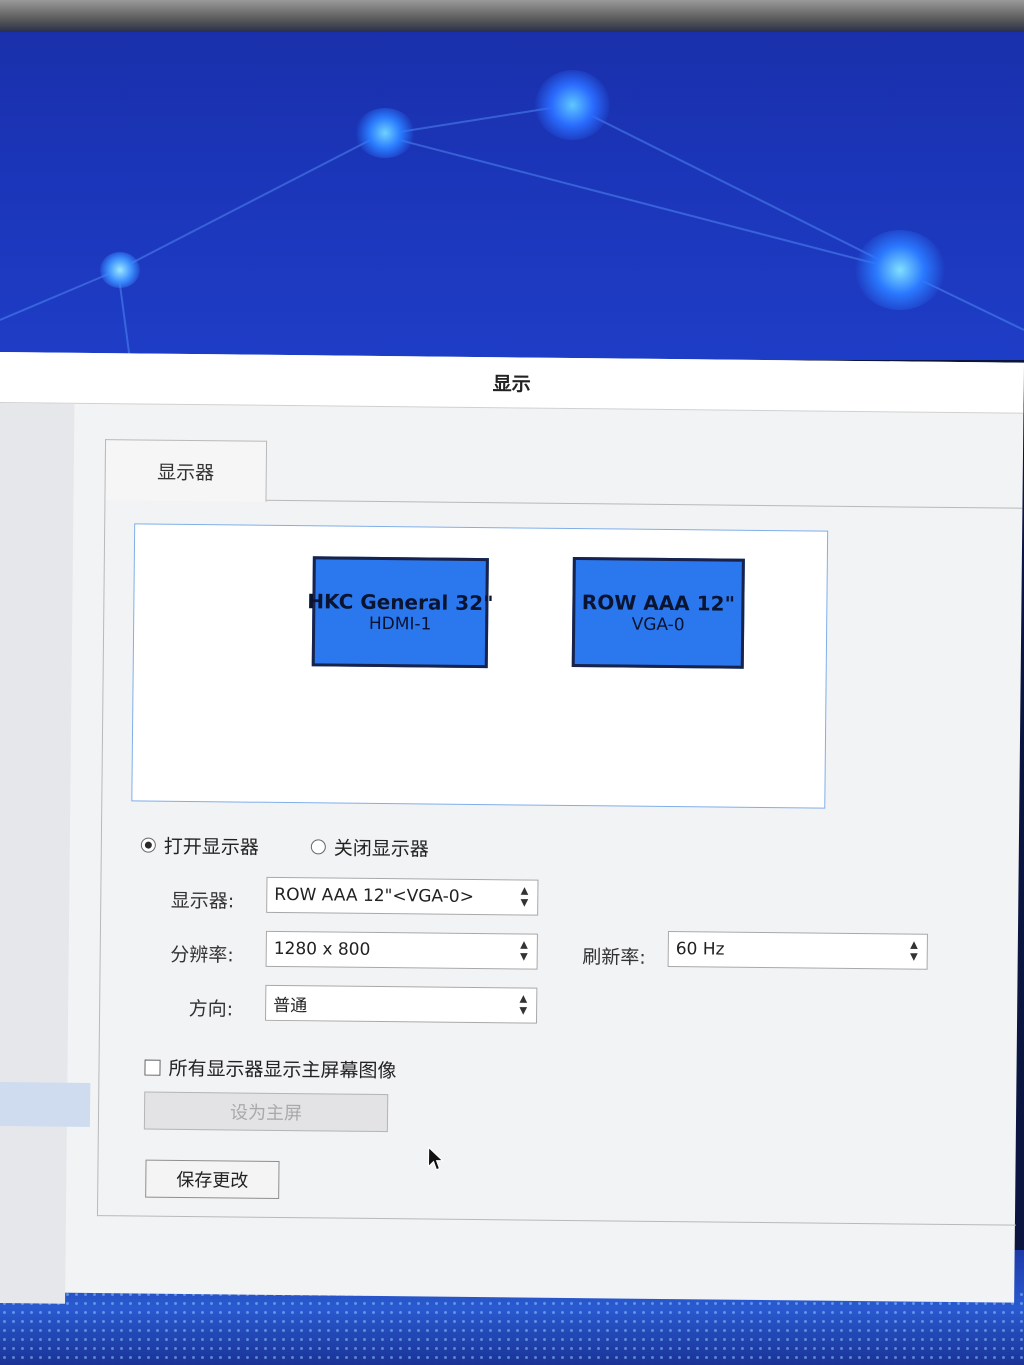 Image resolution: width=1024 pixels, height=1365 pixels. Describe the element at coordinates (37, 853) in the screenshot. I see `sidebar-strip` at that location.